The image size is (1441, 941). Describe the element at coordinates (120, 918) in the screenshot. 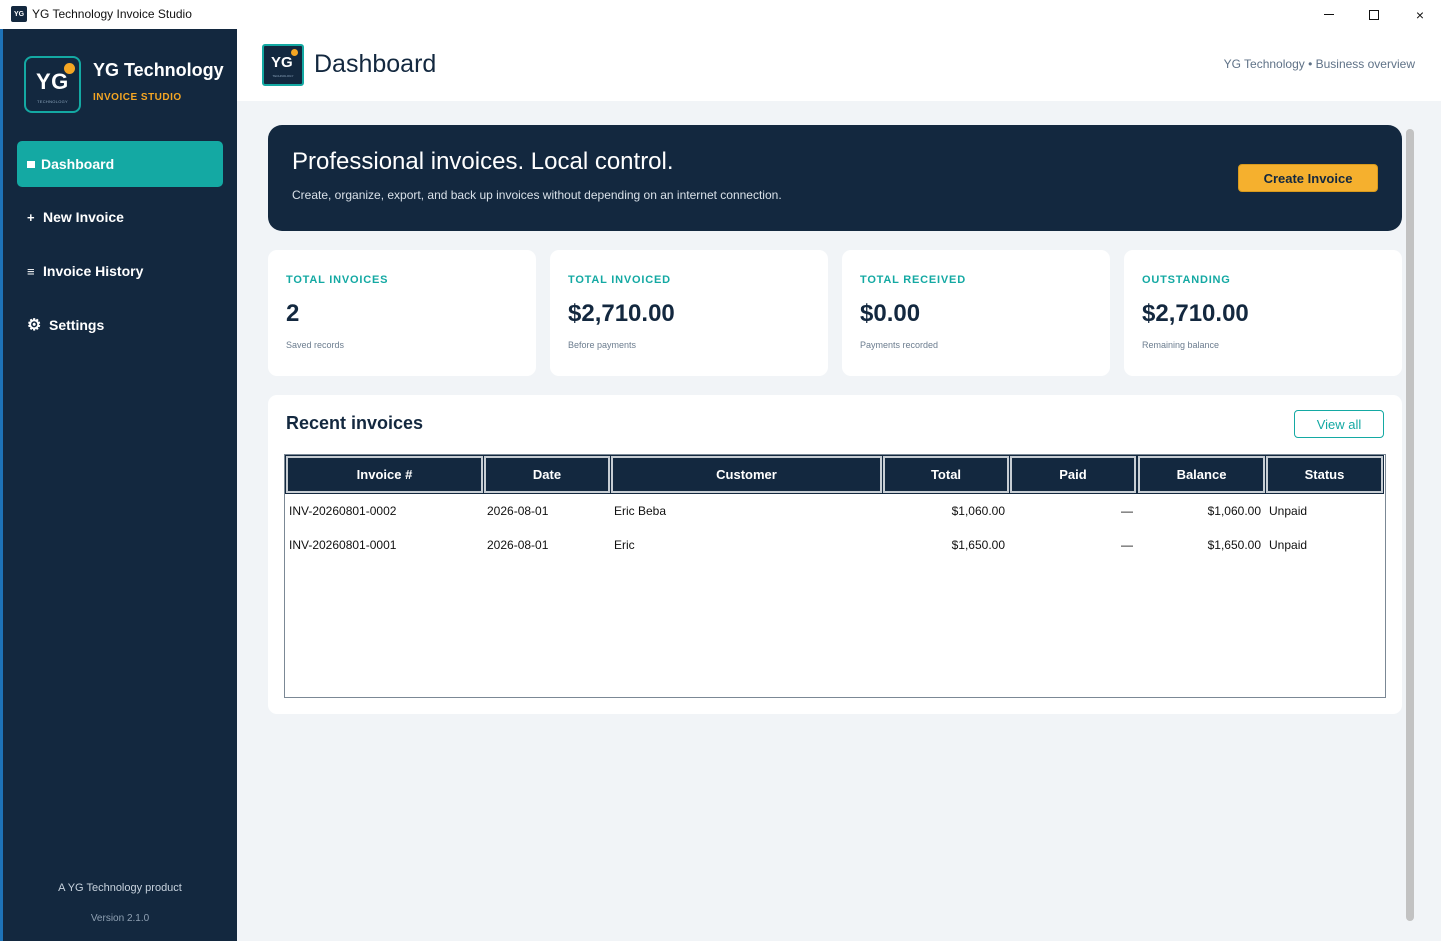

I see `footer-version: Version 2.1.0` at that location.